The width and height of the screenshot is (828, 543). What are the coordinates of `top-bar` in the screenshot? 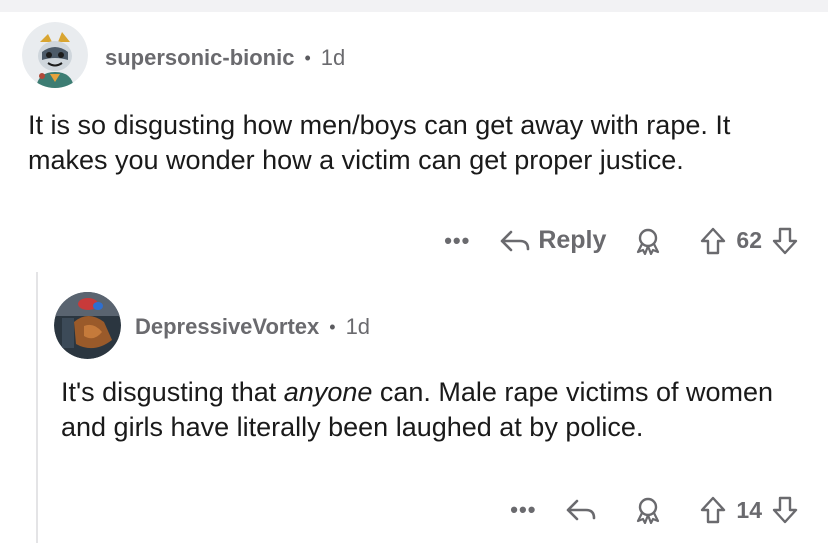 It's located at (414, 6).